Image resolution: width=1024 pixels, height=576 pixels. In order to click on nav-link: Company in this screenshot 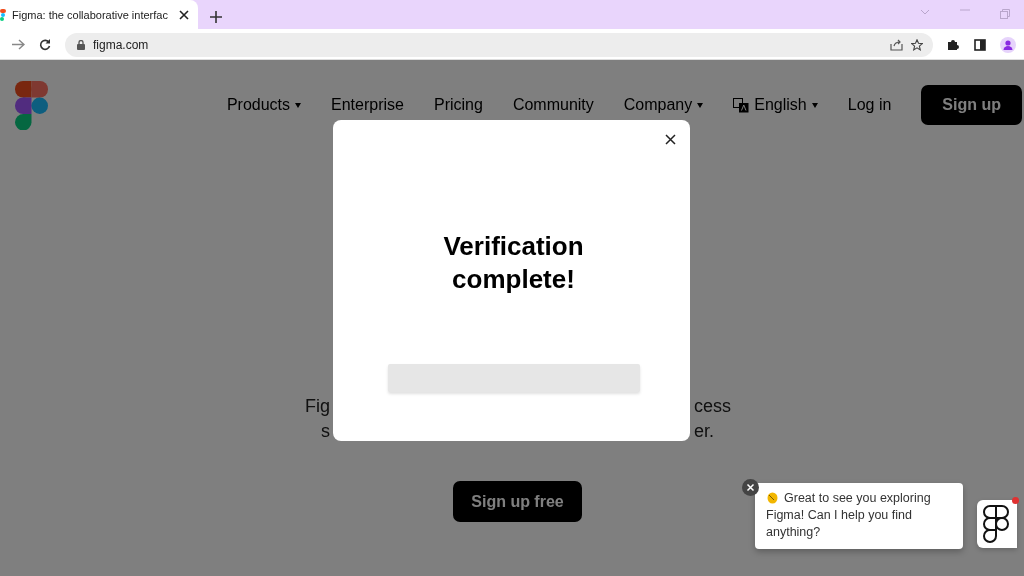, I will do `click(658, 105)`.